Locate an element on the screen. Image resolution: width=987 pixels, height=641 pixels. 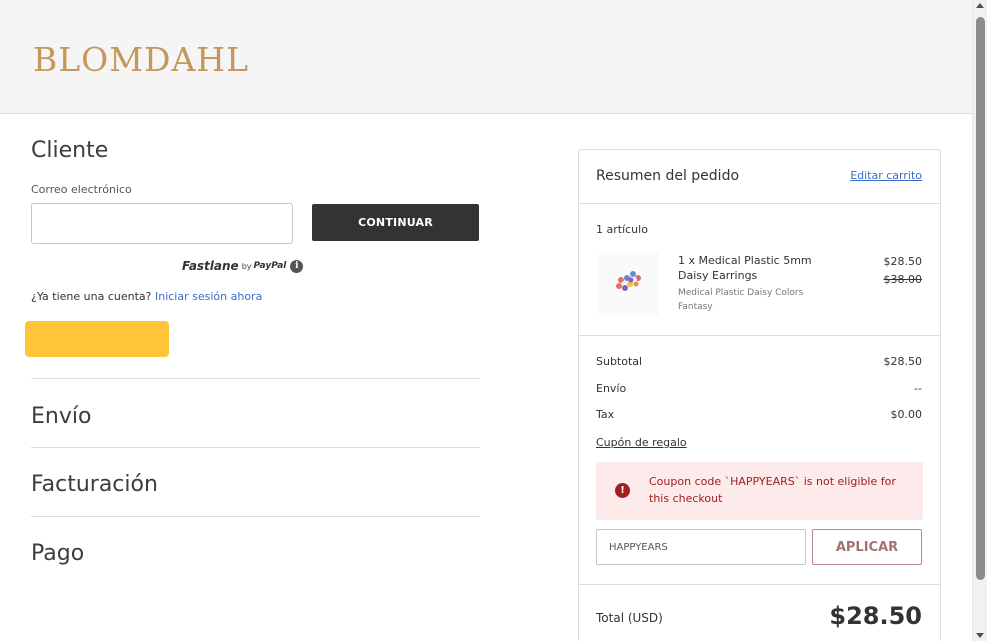
product-image is located at coordinates (629, 284).